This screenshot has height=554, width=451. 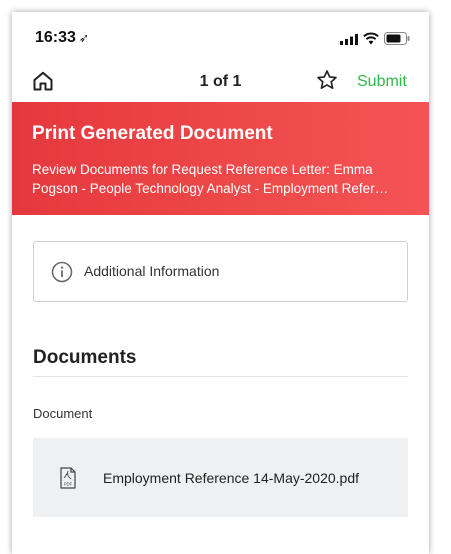 I want to click on section-divider, so click(x=220, y=376).